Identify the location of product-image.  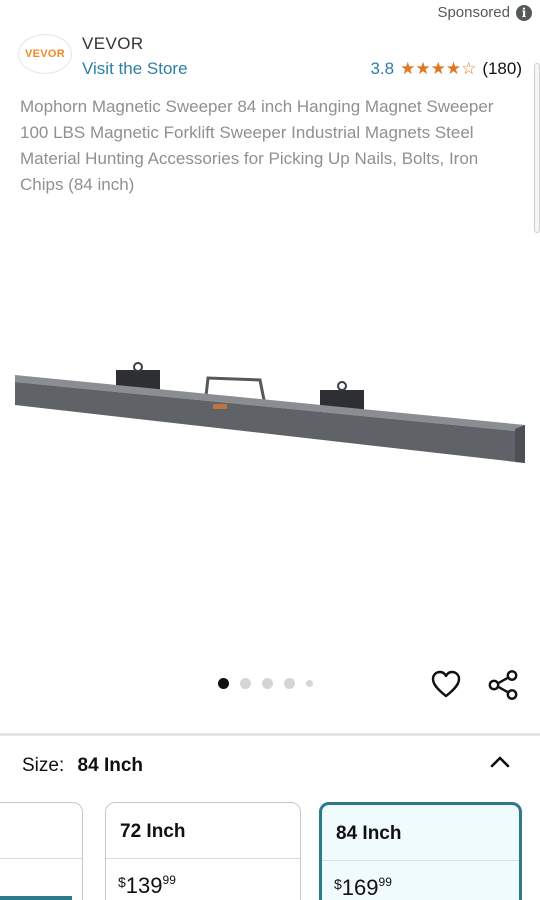
(270, 415).